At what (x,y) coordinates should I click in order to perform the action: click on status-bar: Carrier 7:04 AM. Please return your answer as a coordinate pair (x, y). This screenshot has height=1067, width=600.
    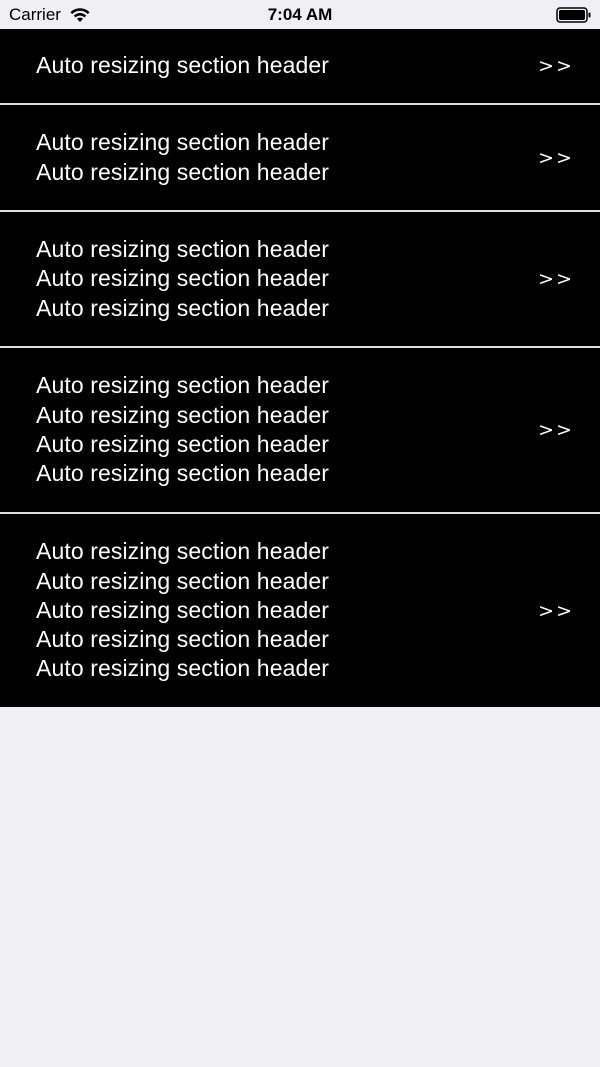
    Looking at the image, I should click on (300, 14).